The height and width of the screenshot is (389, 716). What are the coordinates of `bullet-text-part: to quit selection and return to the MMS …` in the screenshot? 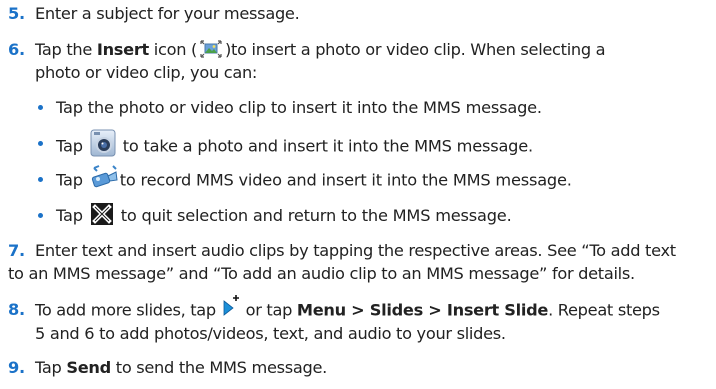 It's located at (313, 215).